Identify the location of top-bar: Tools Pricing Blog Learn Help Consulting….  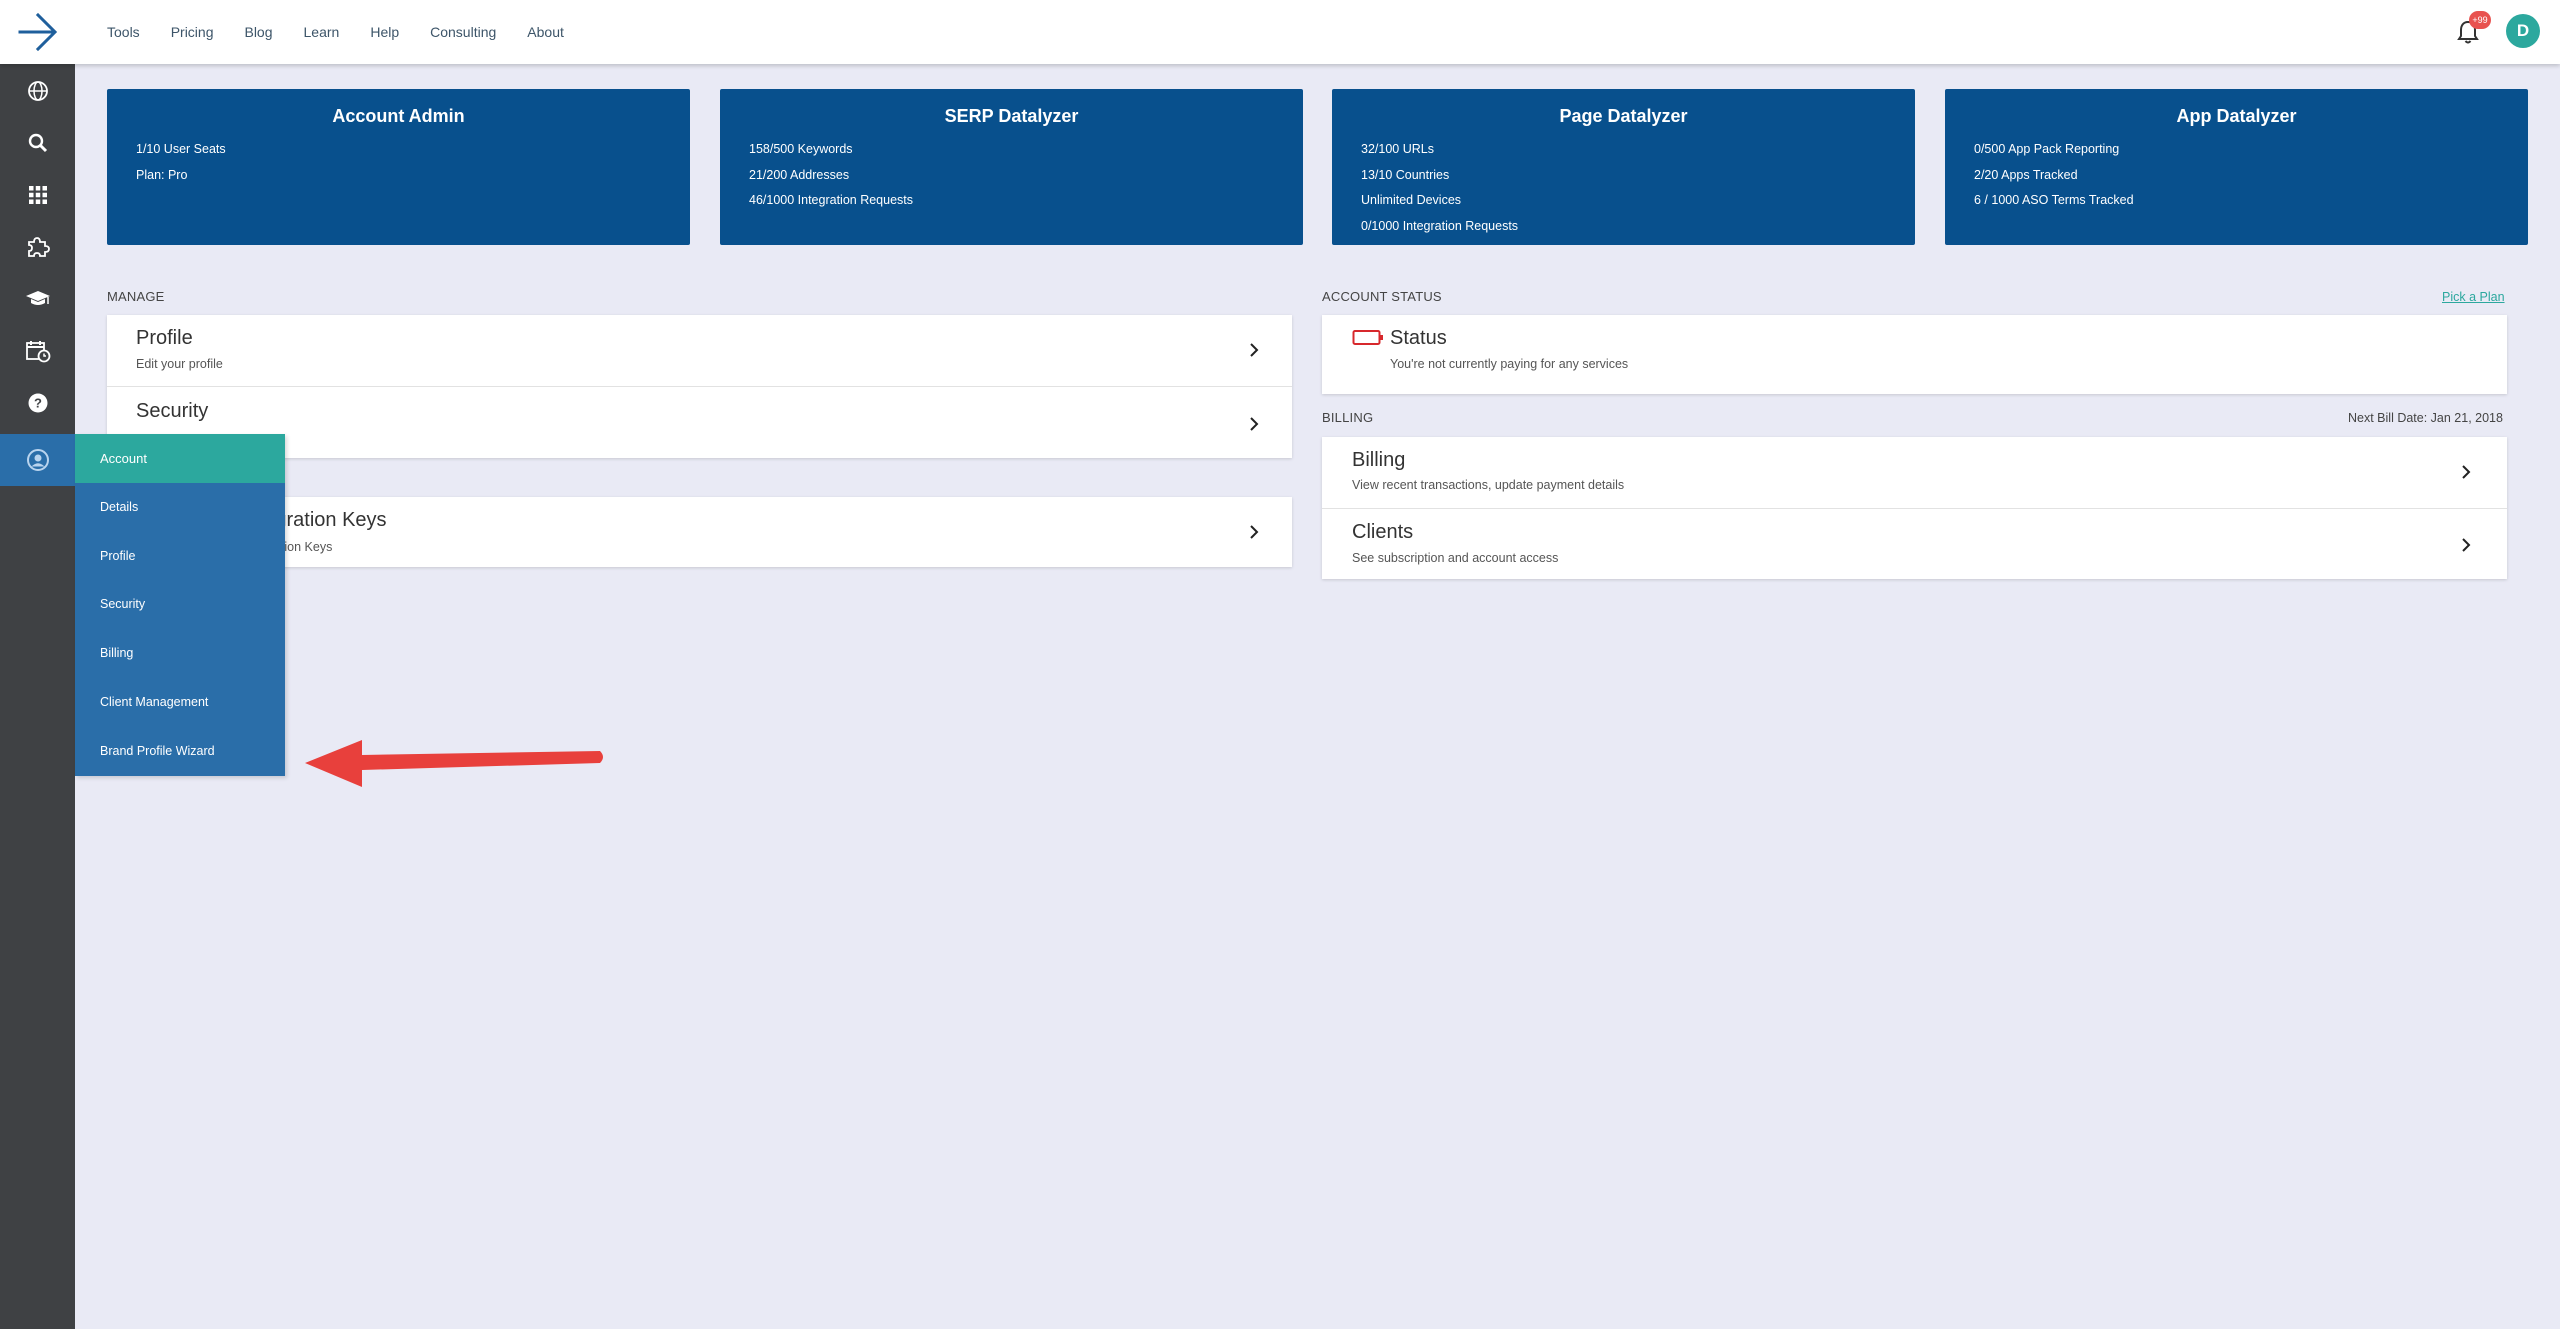
(1280, 32).